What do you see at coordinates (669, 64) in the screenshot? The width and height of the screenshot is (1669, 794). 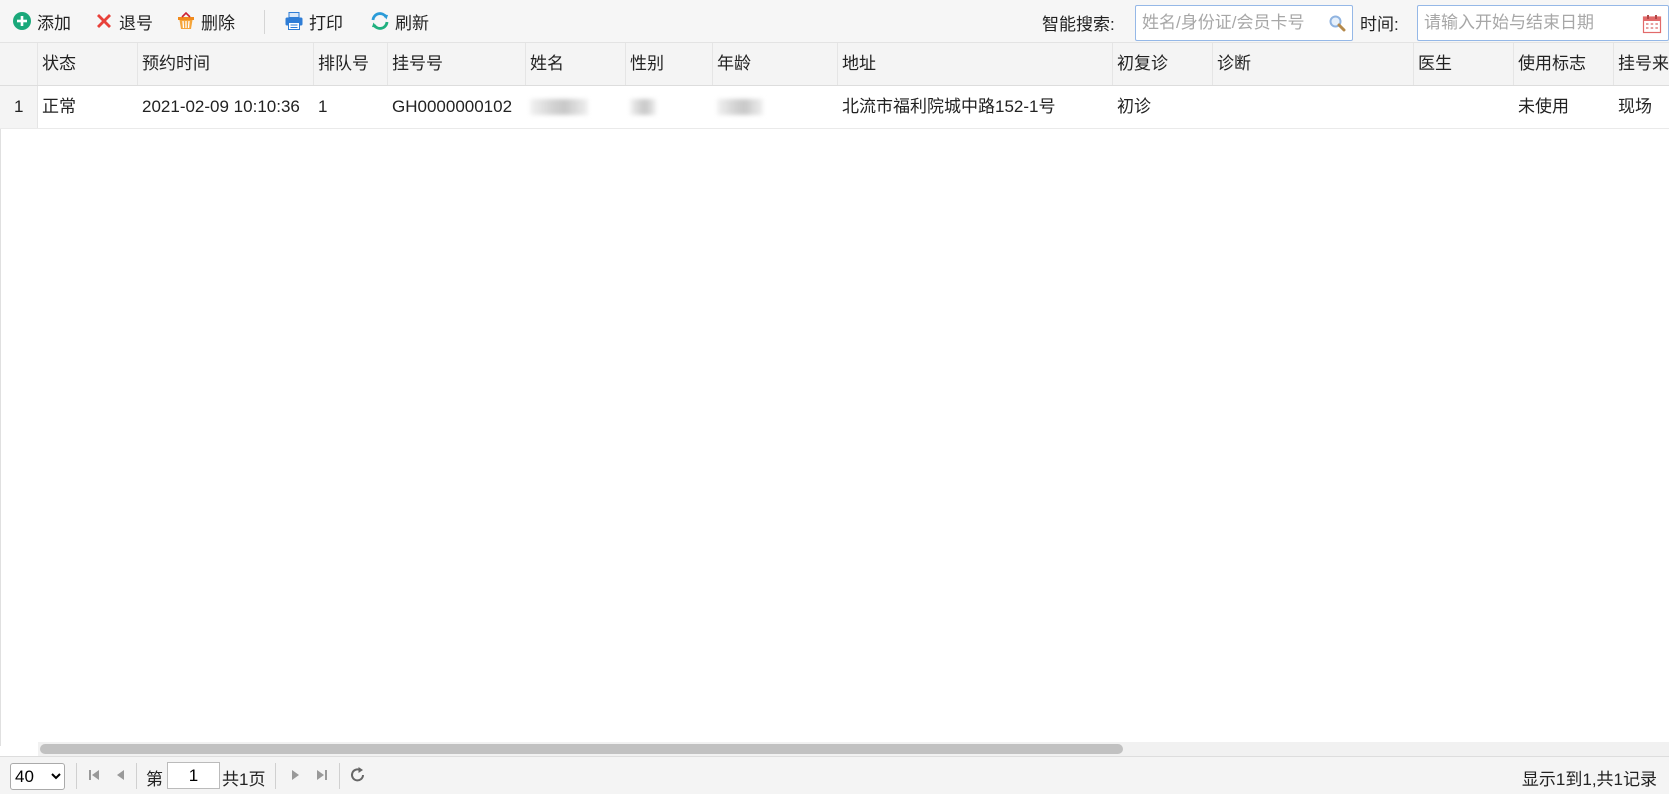 I see `column-header-gender: 性别` at bounding box center [669, 64].